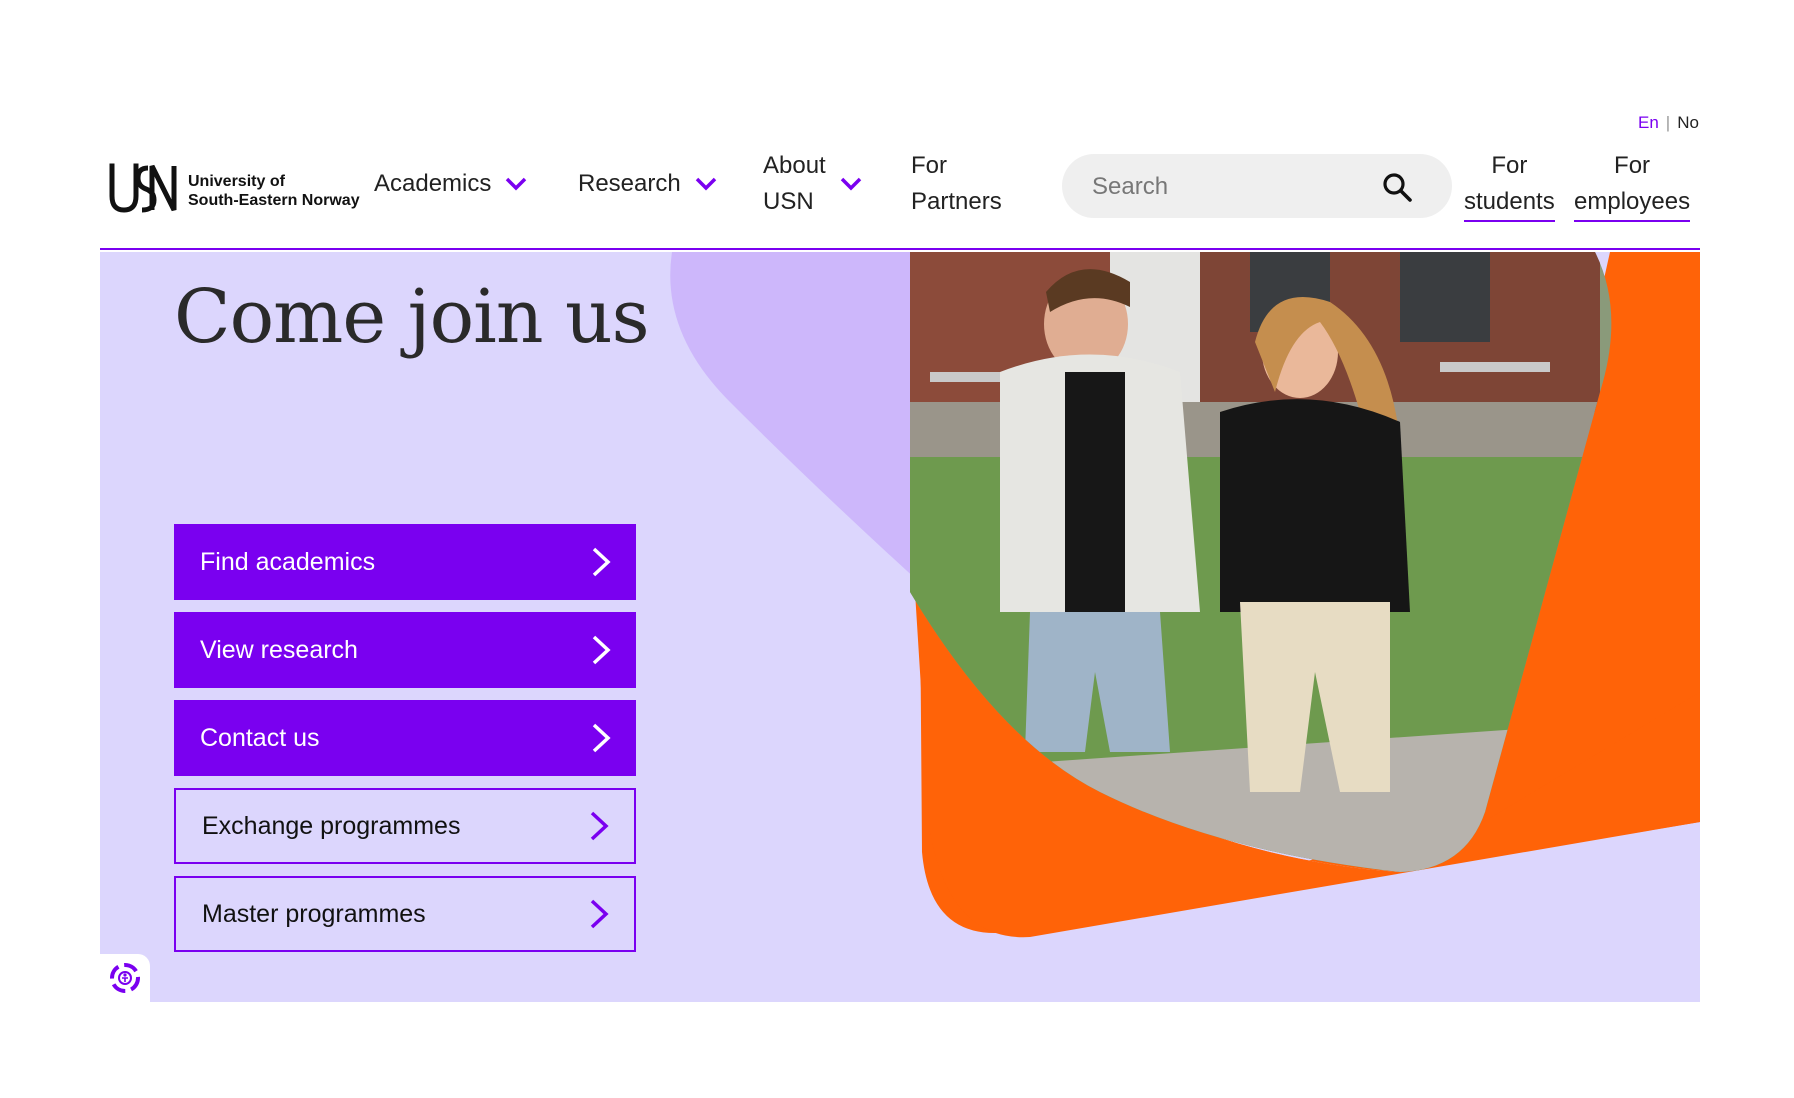  I want to click on usn-logo-mark, so click(143, 188).